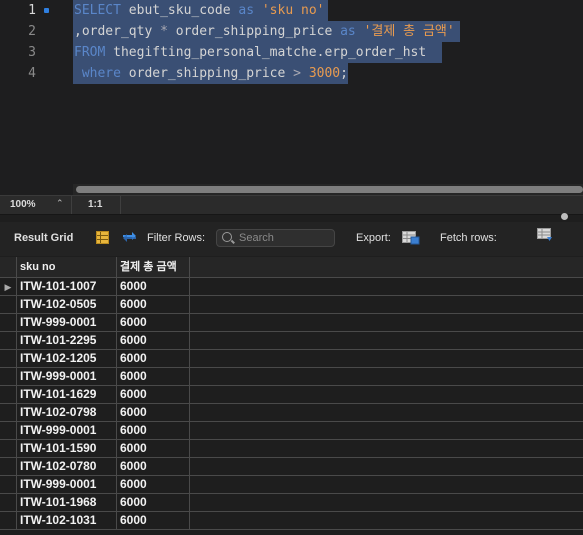 This screenshot has width=583, height=535. I want to click on cell-sku-no: ITW-101-1007, so click(67, 287).